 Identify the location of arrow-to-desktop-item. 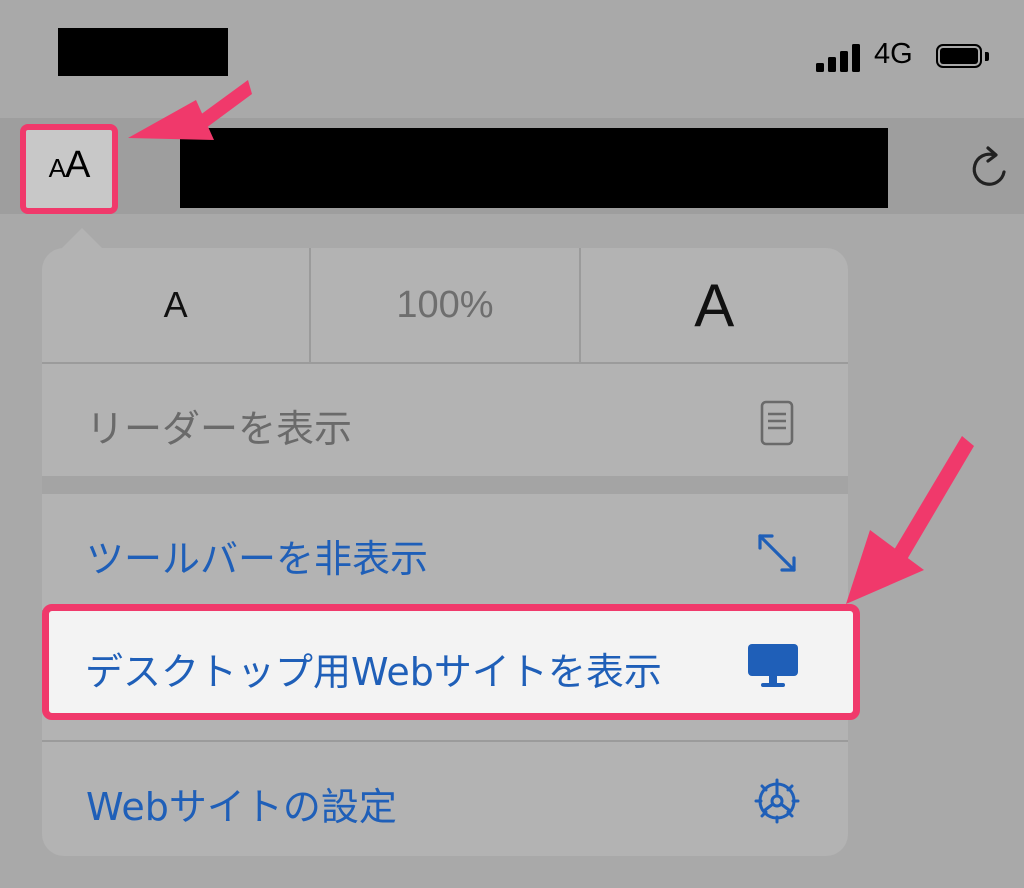
(910, 520).